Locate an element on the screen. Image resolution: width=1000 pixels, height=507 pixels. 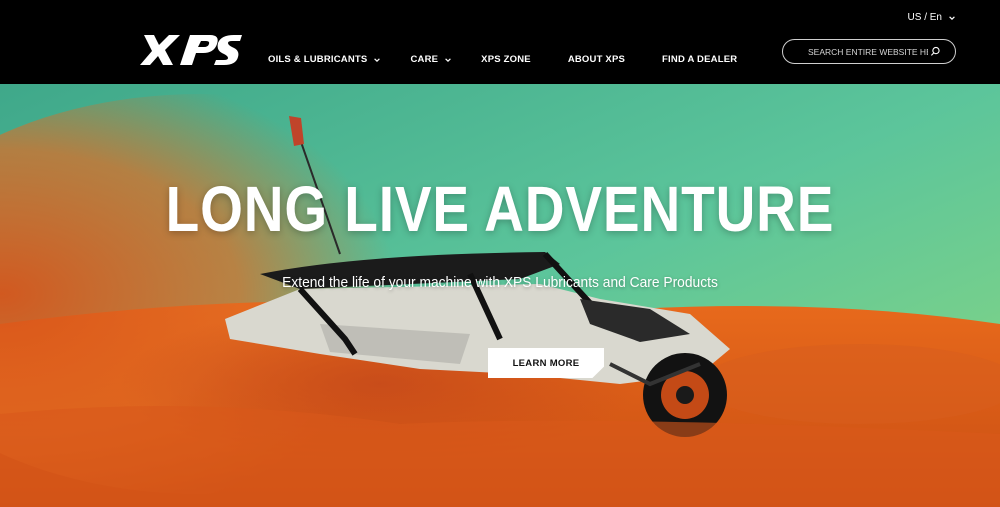
search-input is located at coordinates (868, 51).